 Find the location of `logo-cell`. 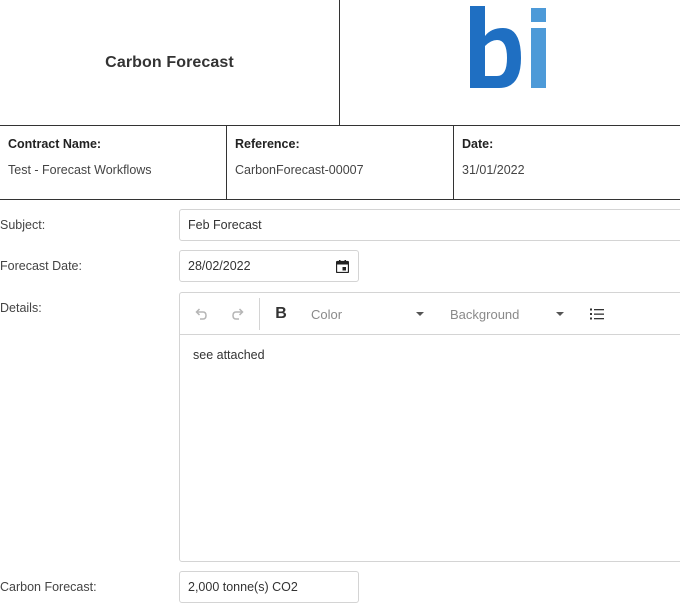

logo-cell is located at coordinates (510, 62).